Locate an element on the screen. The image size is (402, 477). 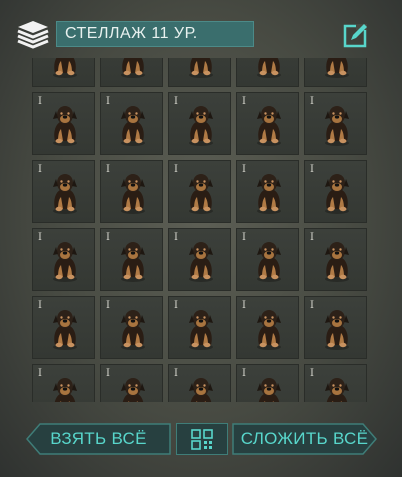
storage-title: СТЕЛЛАЖ 11 УР. is located at coordinates (155, 34).